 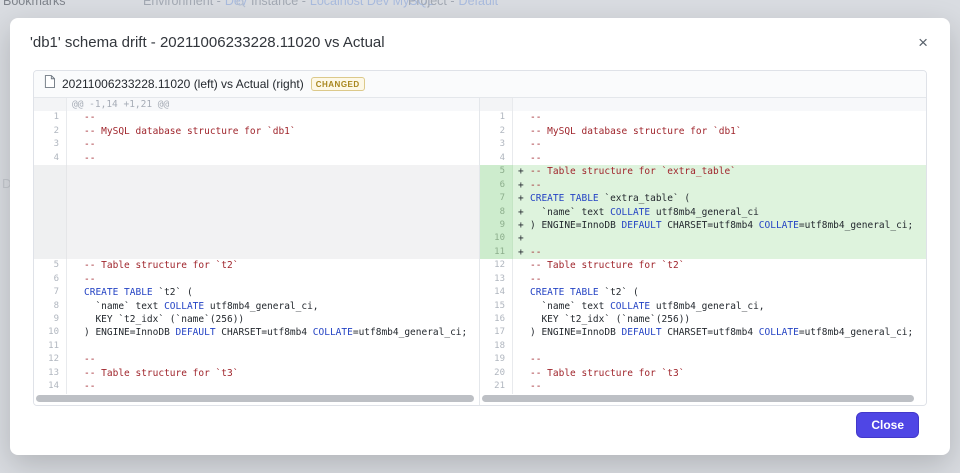 What do you see at coordinates (496, 239) in the screenshot?
I see `line-number: 10` at bounding box center [496, 239].